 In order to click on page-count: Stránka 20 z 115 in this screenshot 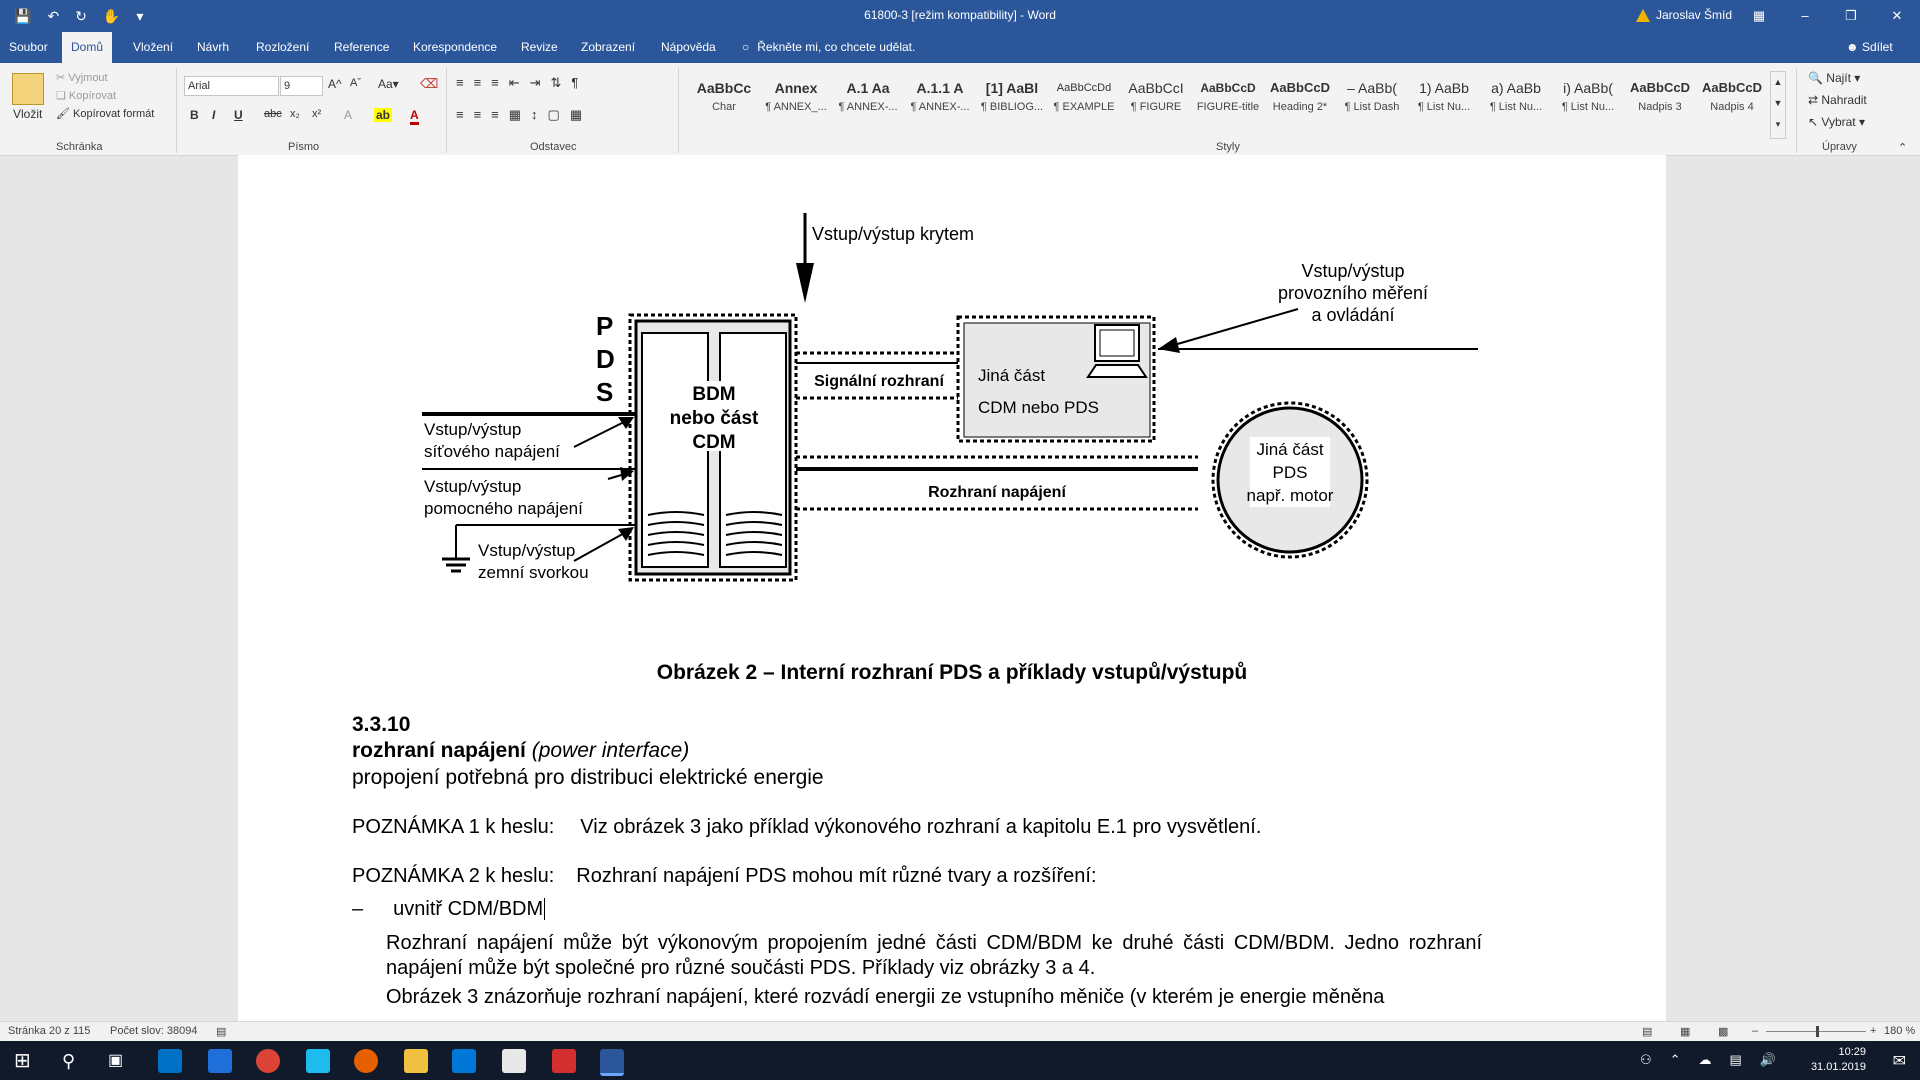, I will do `click(49, 1031)`.